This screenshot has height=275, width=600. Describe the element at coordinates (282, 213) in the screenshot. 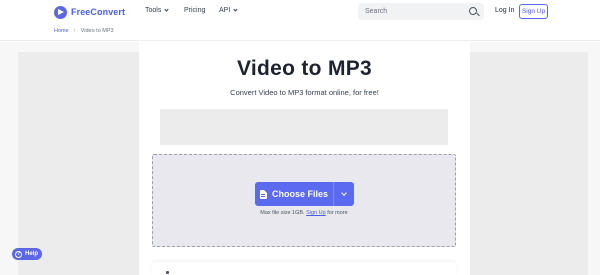

I see `max-size-text: Max file size 1GB.` at that location.